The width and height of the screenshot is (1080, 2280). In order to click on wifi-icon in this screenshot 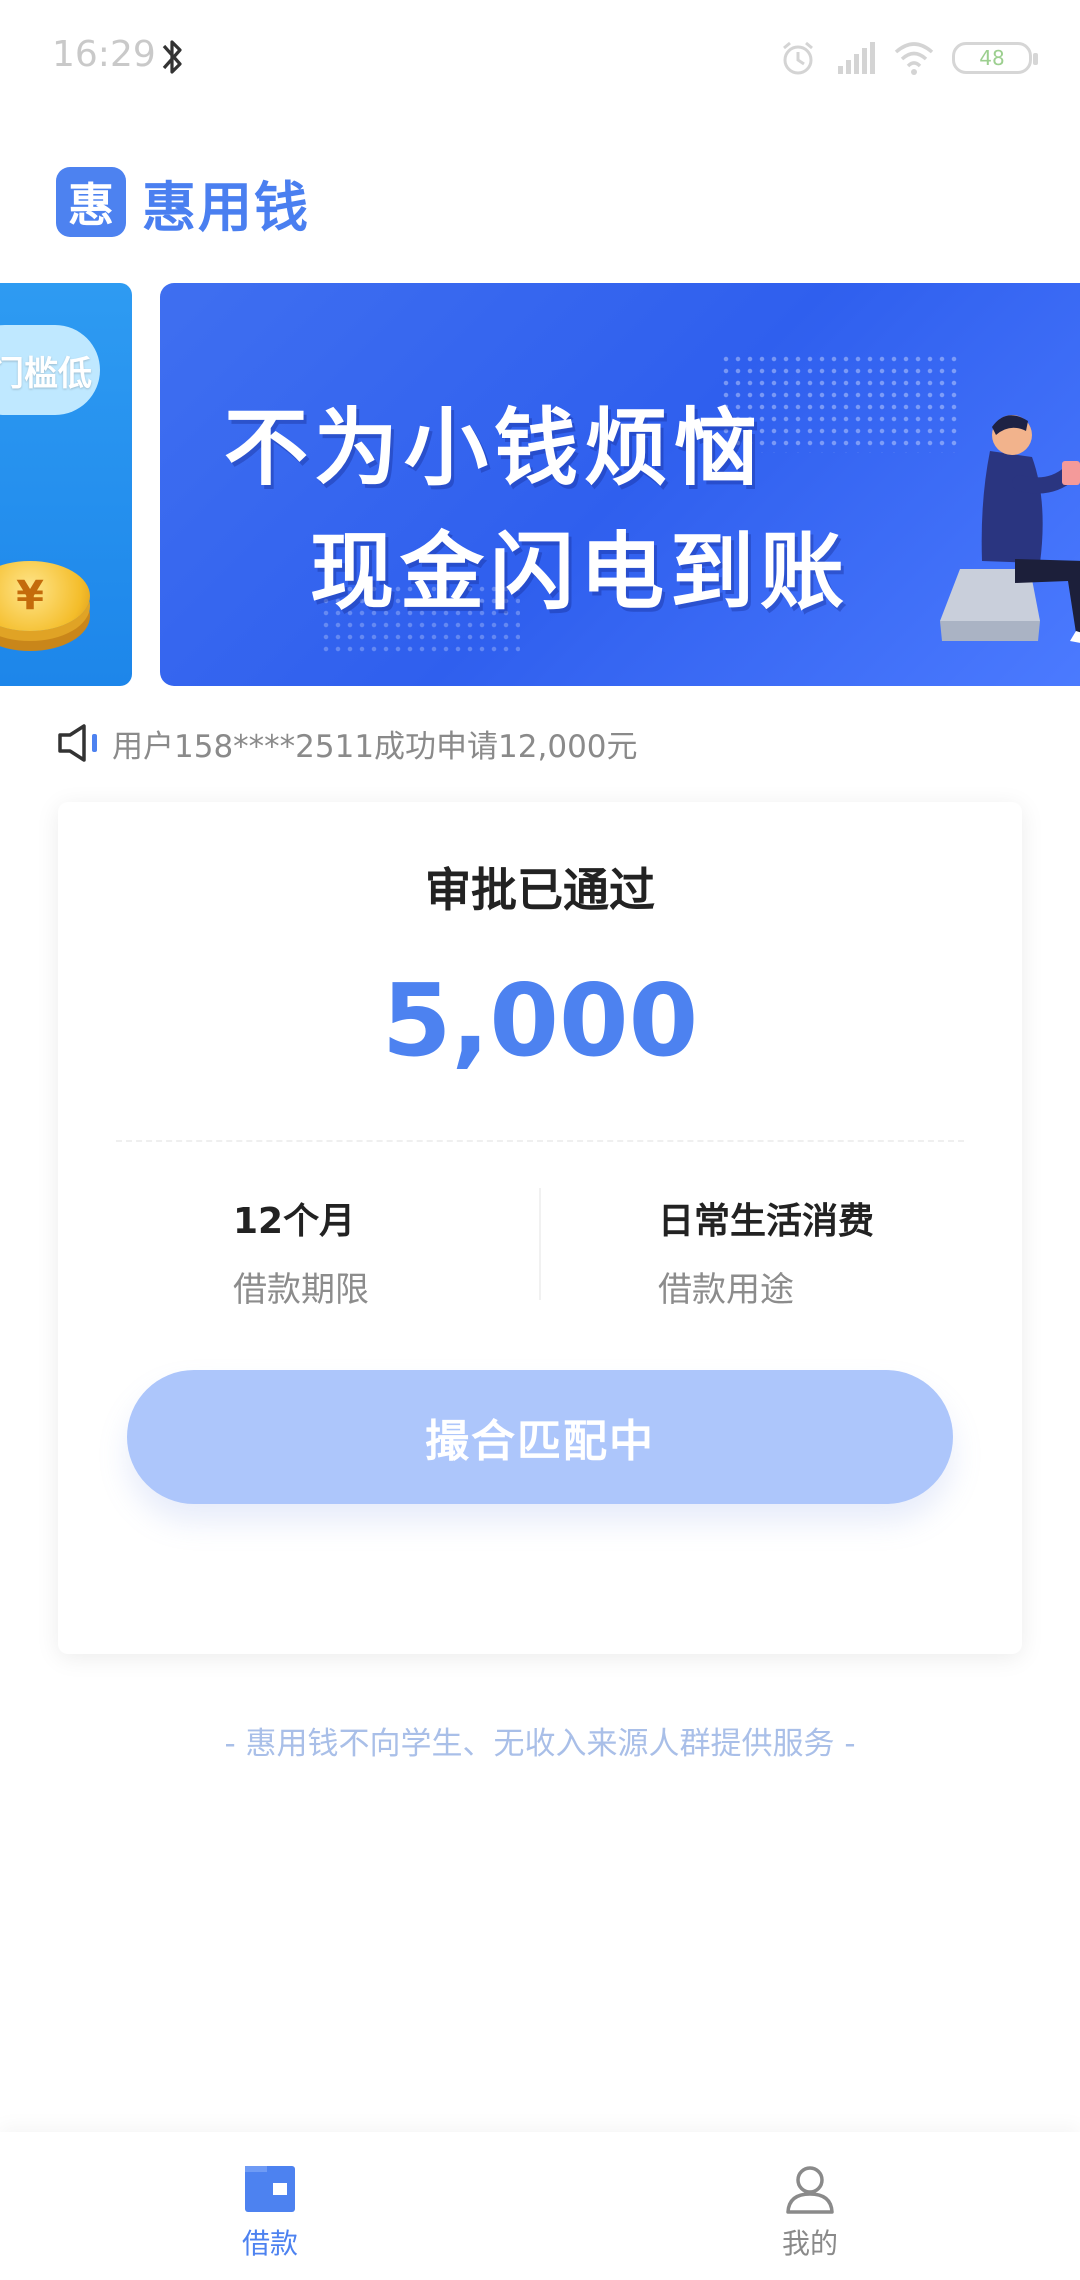, I will do `click(914, 58)`.